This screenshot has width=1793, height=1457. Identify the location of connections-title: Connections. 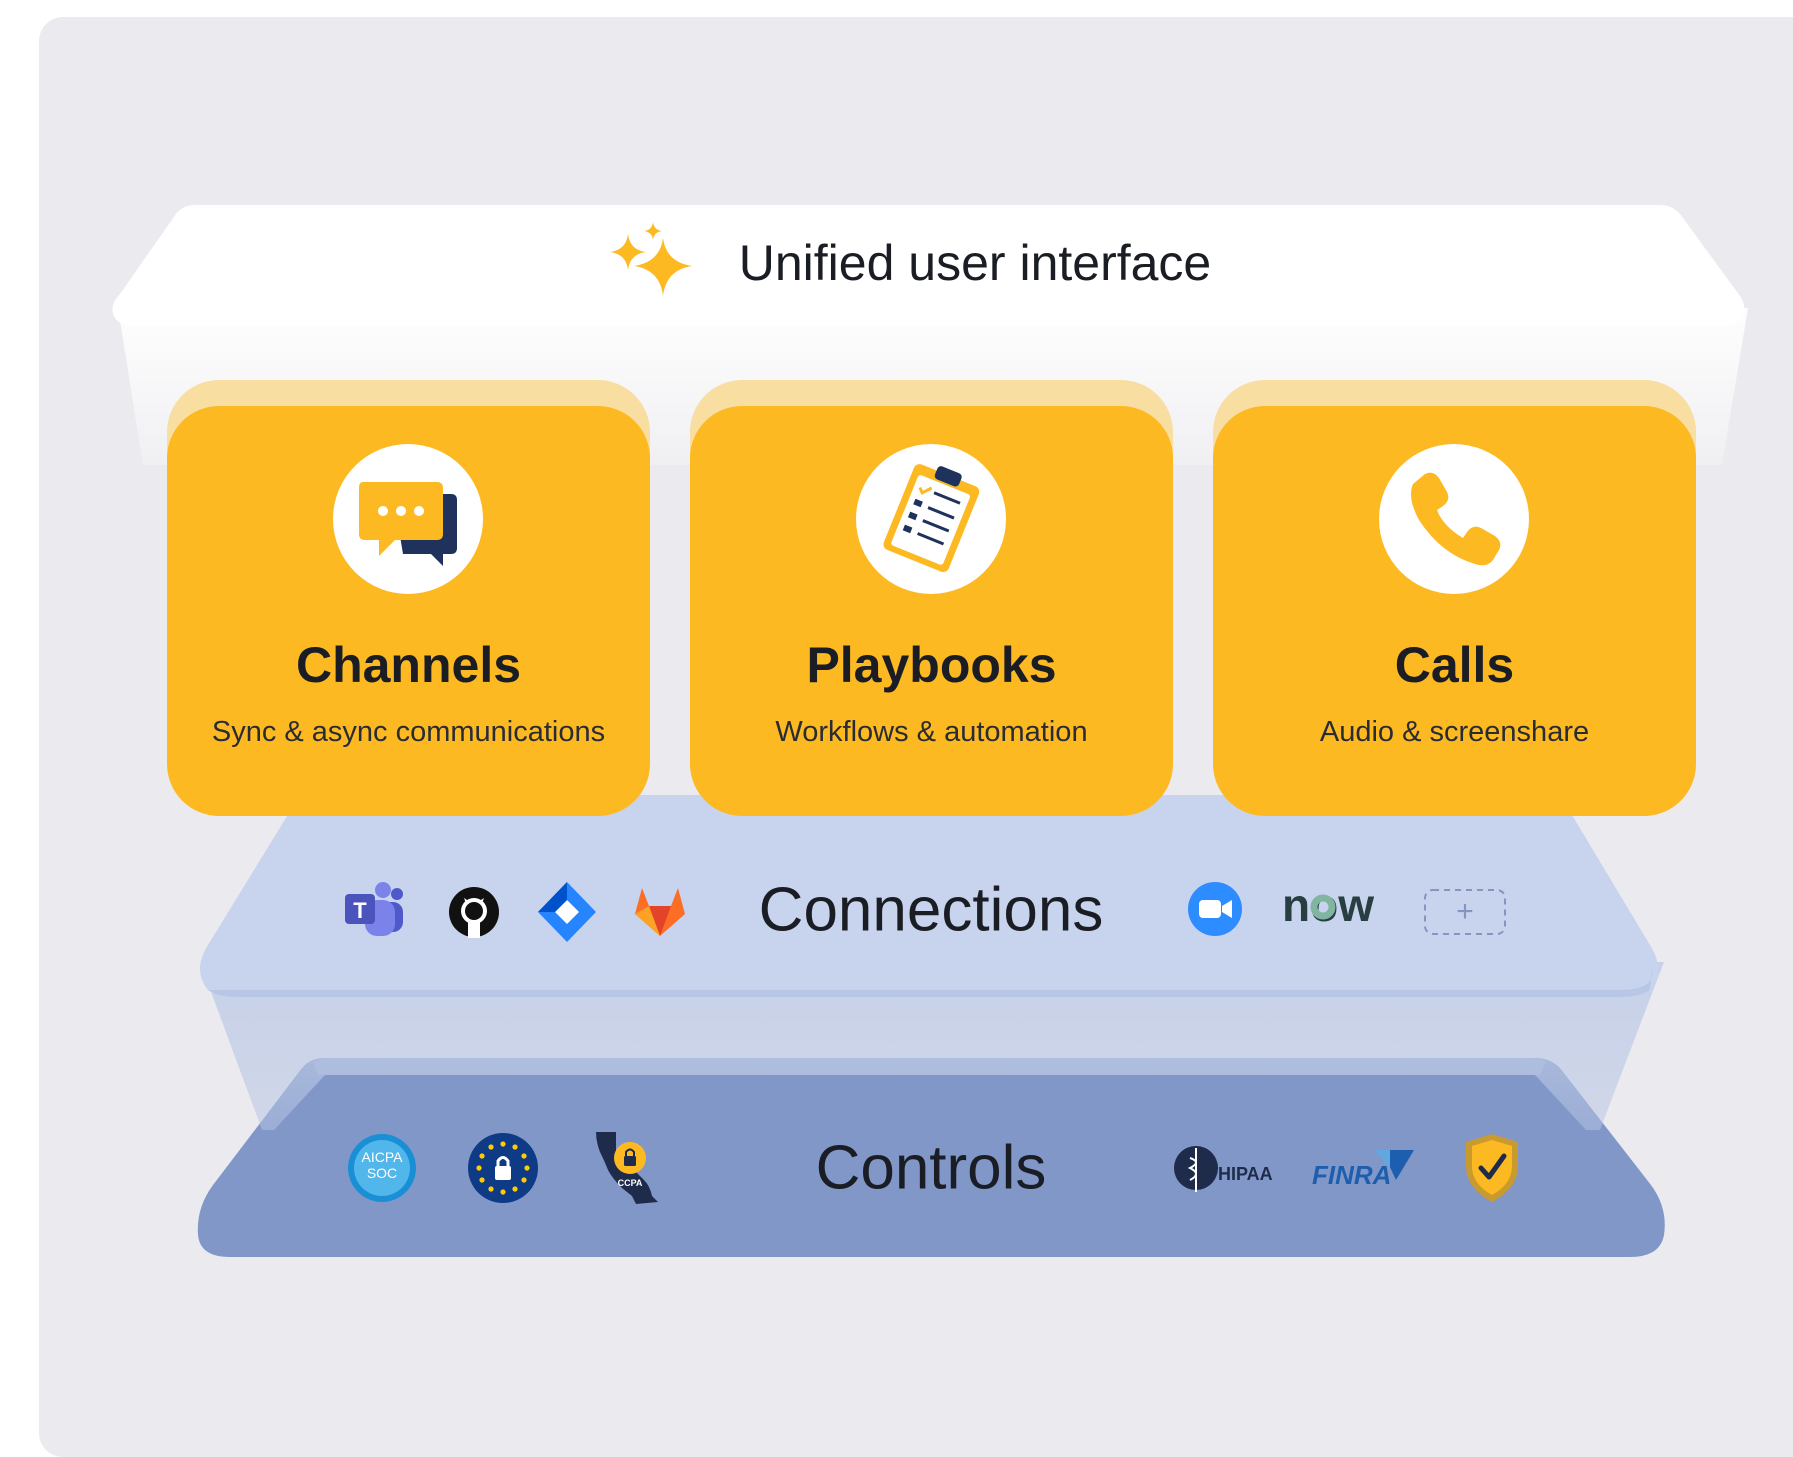
(931, 910).